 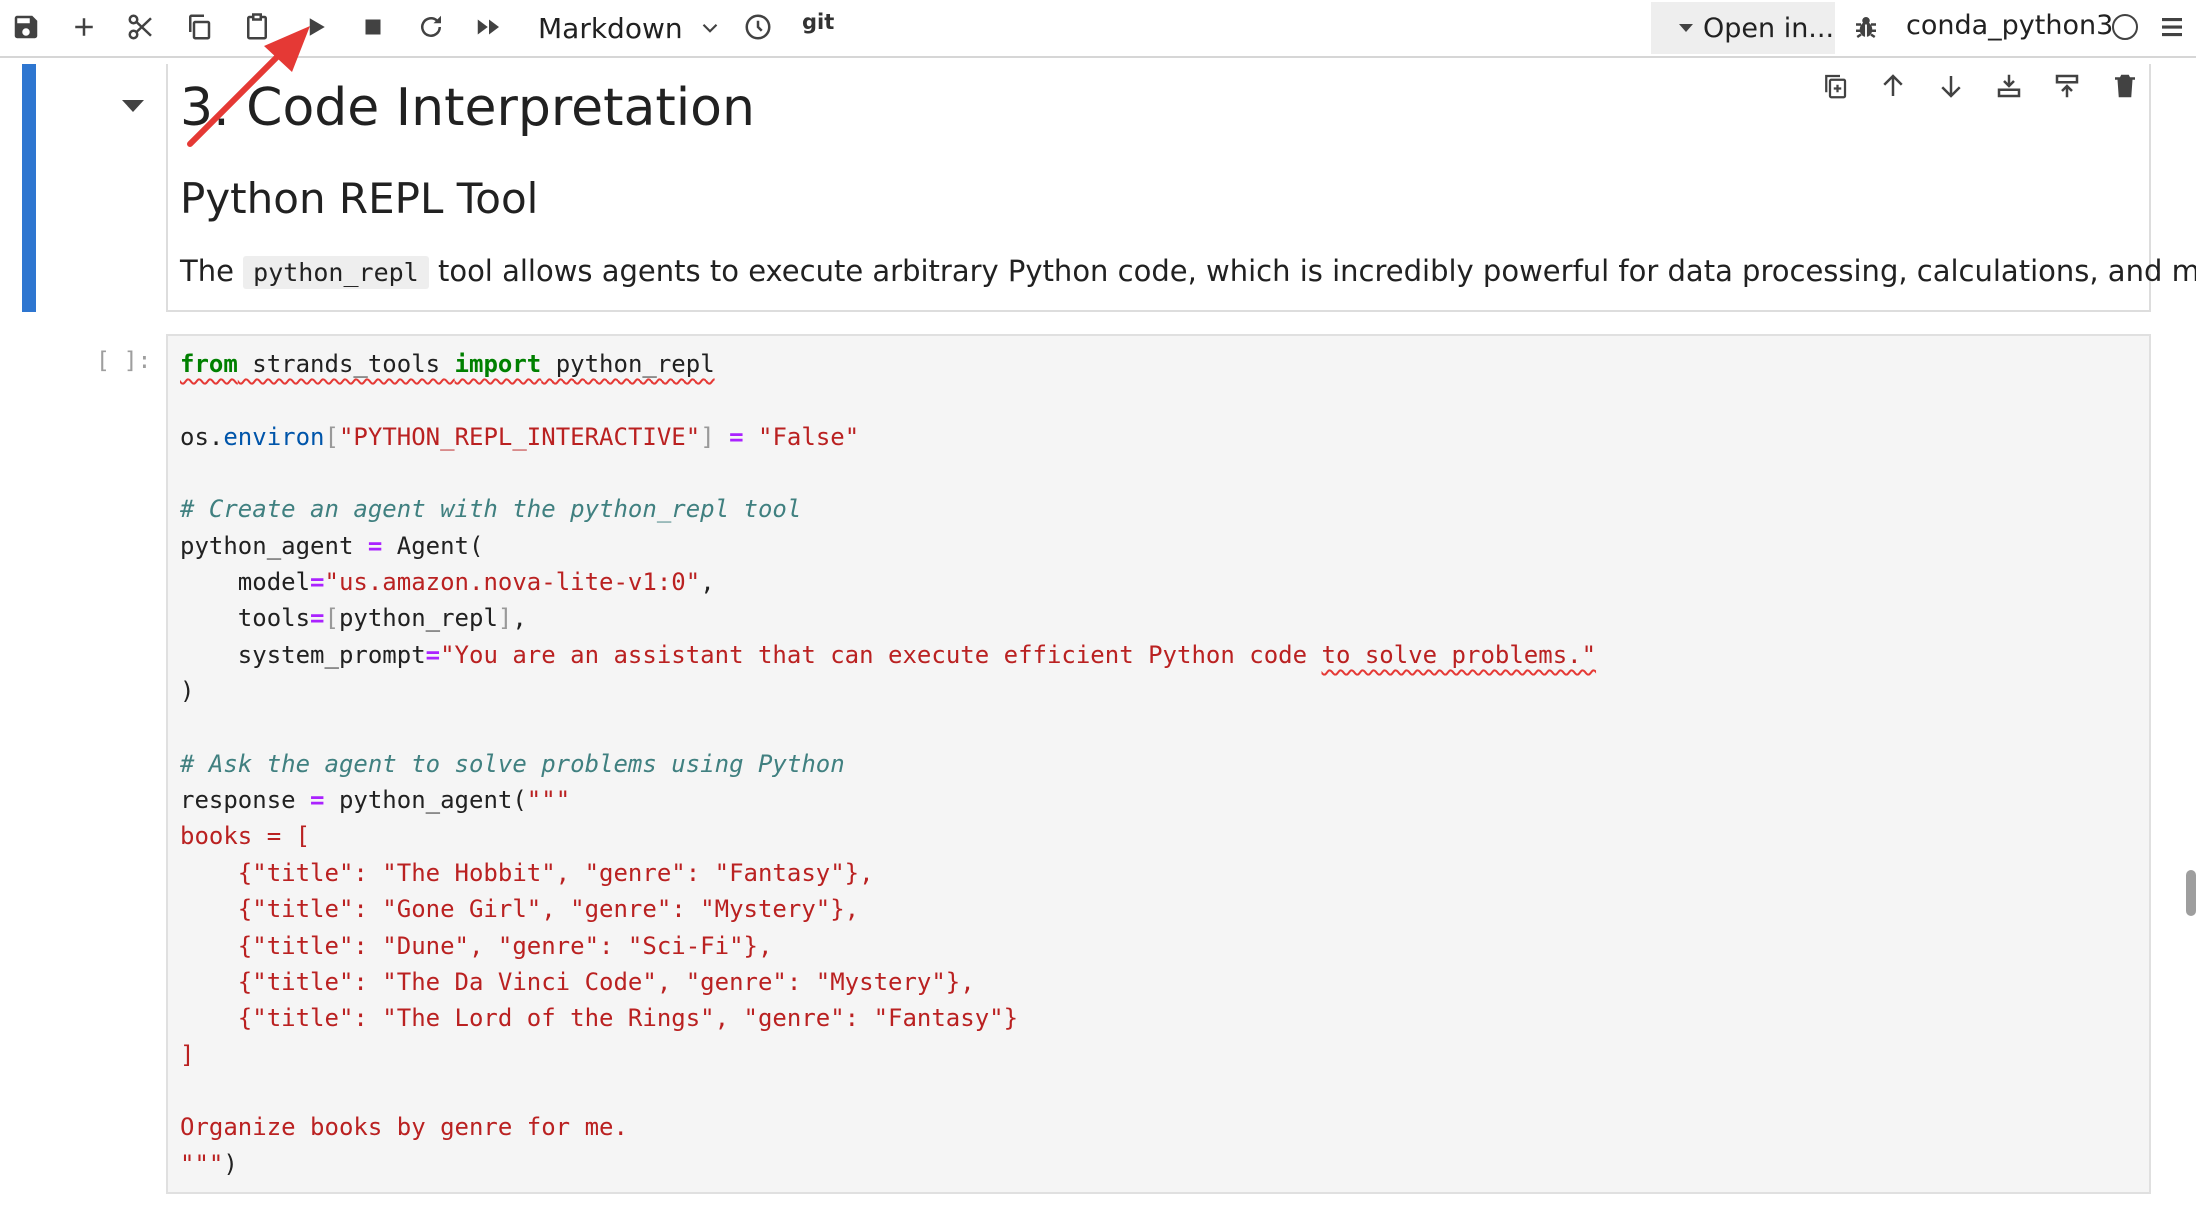 What do you see at coordinates (2191, 893) in the screenshot?
I see `scrollbar-thumb` at bounding box center [2191, 893].